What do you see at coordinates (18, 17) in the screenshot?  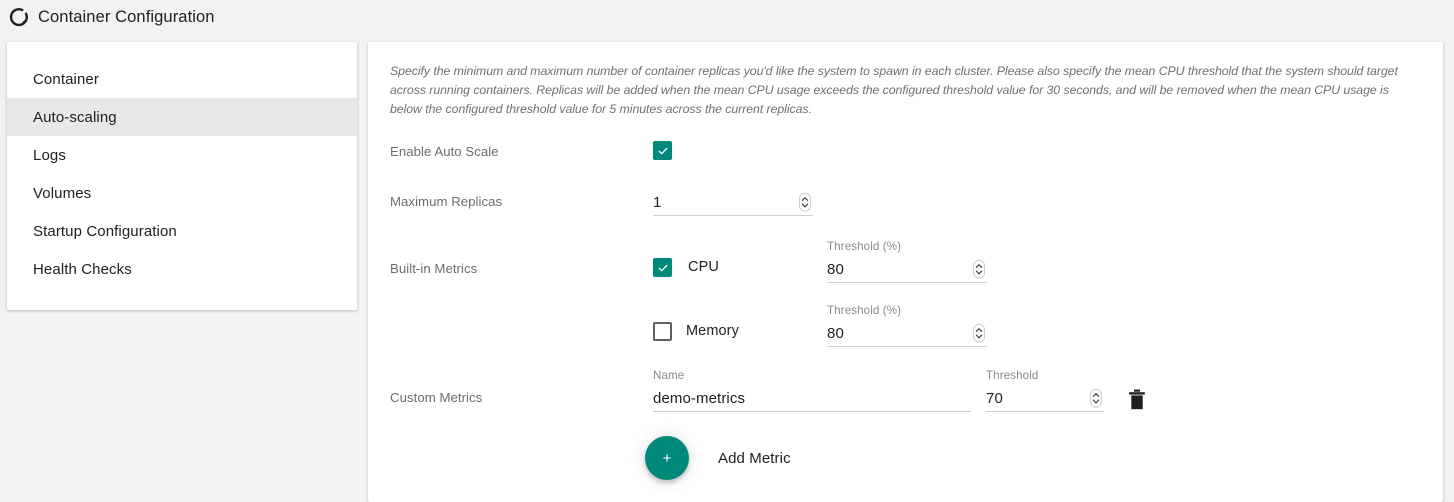 I see `partial-circle-icon` at bounding box center [18, 17].